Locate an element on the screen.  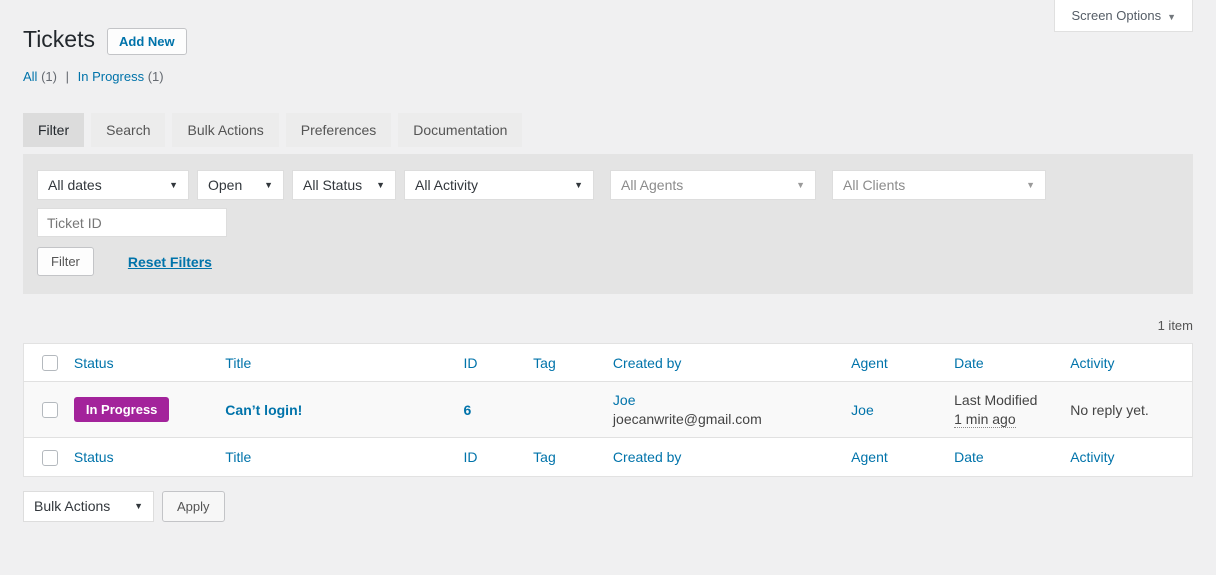
date-modified-label: Last Modified is located at coordinates (996, 400).